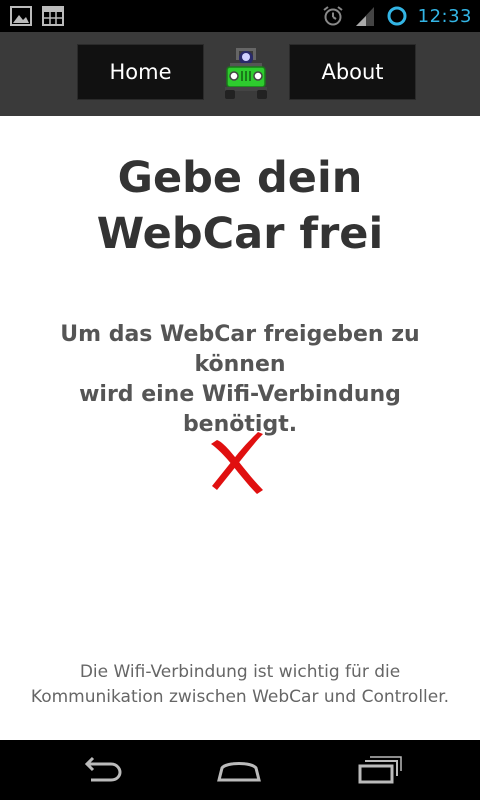  I want to click on recent-apps-icon, so click(380, 770).